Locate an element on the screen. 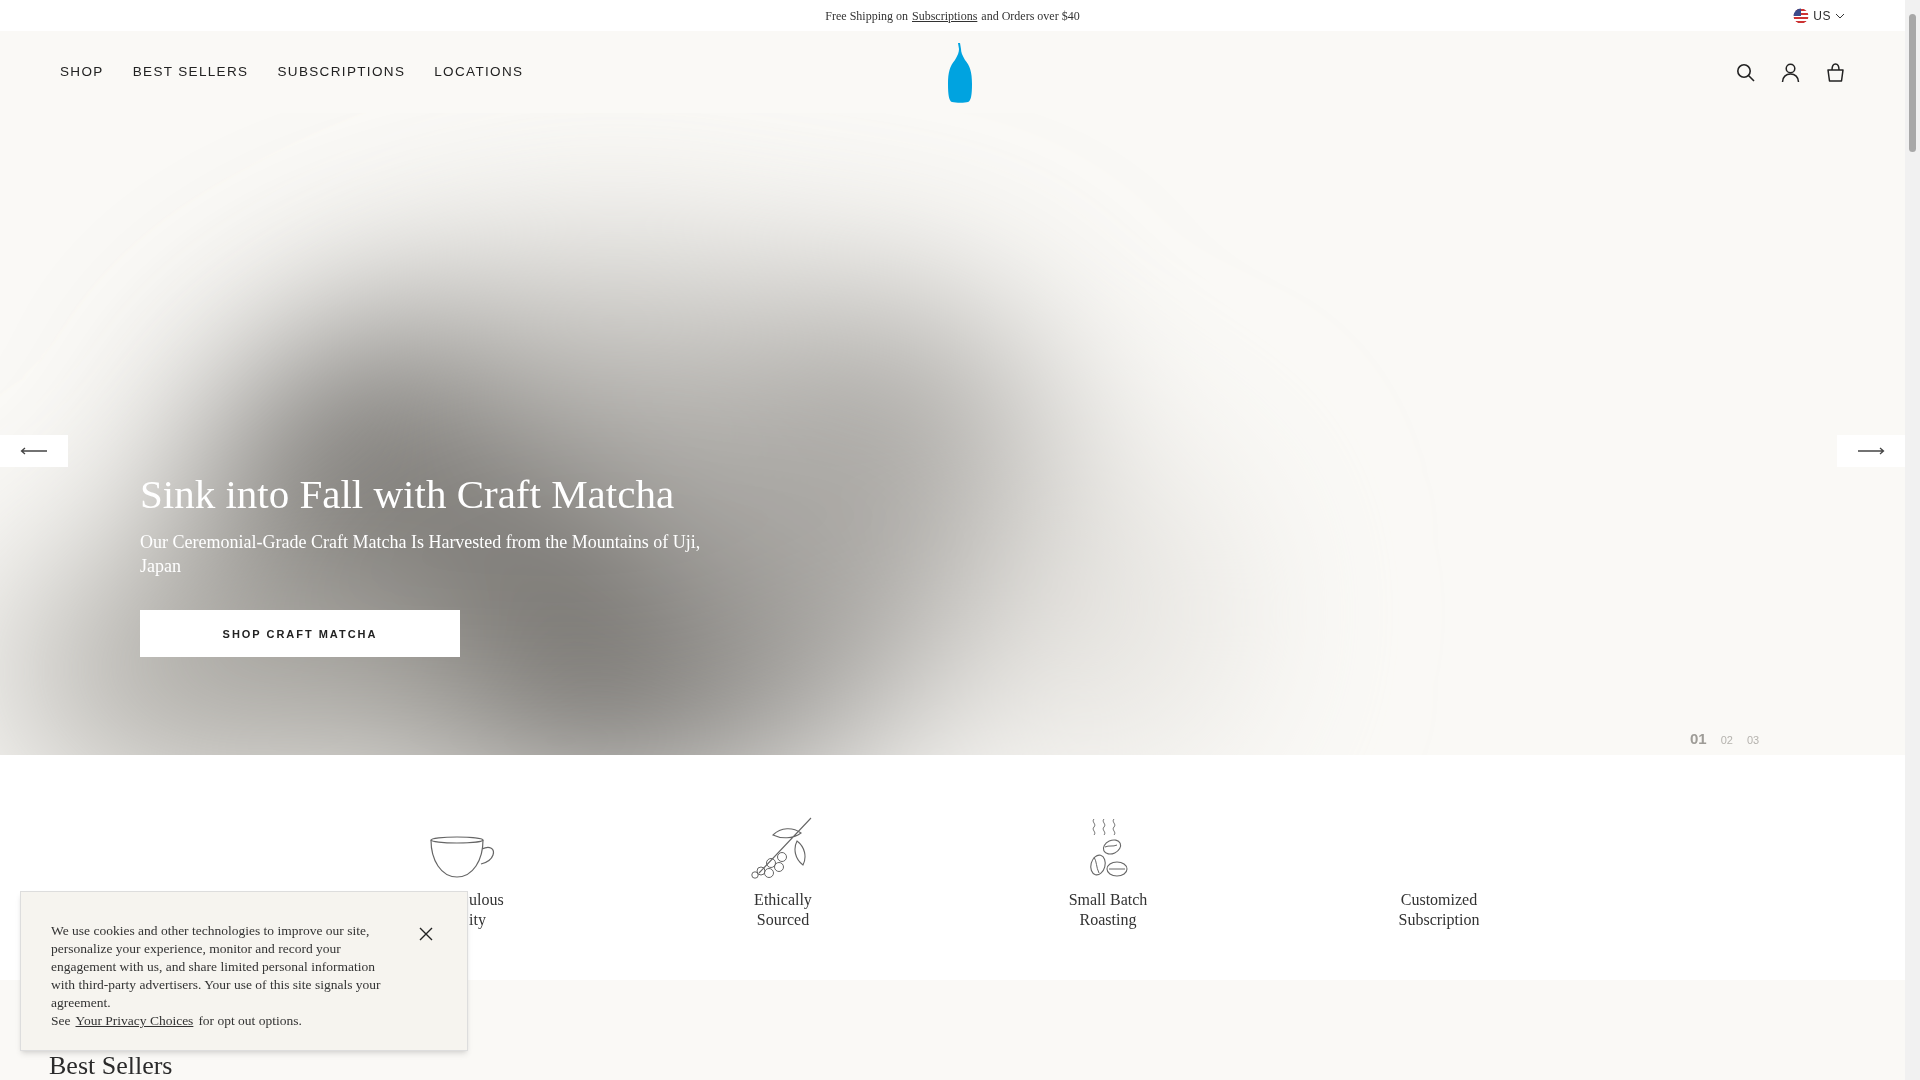 Image resolution: width=1920 pixels, height=1080 pixels. feature-label: Subscription is located at coordinates (1439, 920).